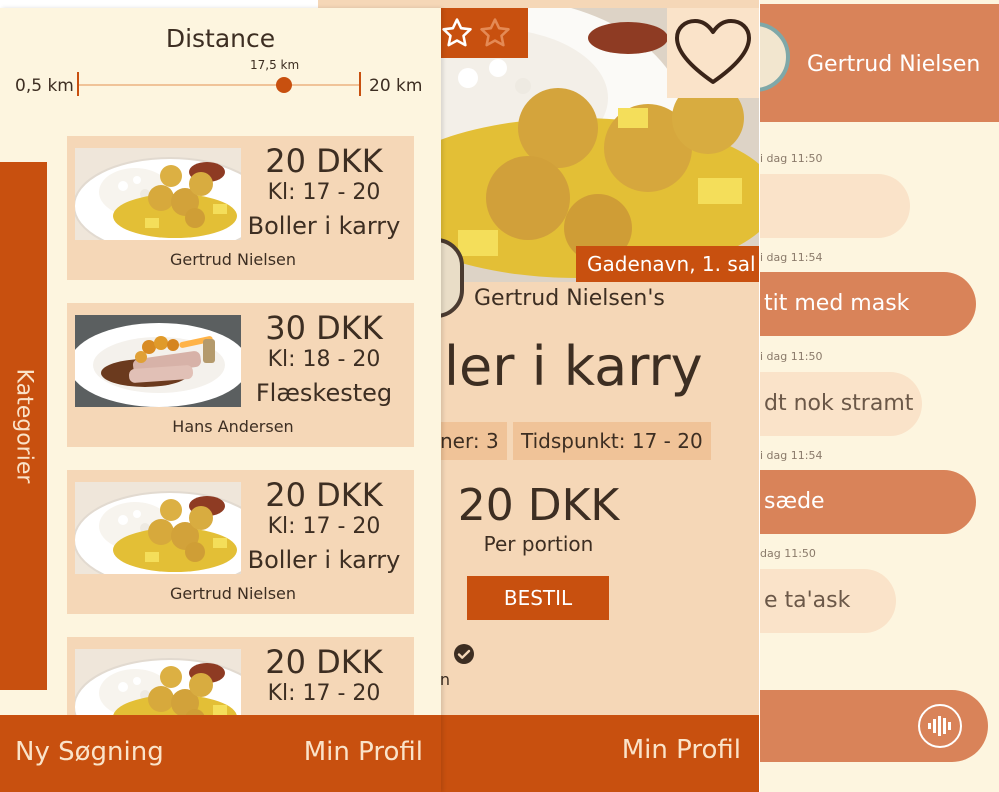 Image resolution: width=999 pixels, height=792 pixels. I want to click on card-dish-name: Flæskesteg, so click(324, 393).